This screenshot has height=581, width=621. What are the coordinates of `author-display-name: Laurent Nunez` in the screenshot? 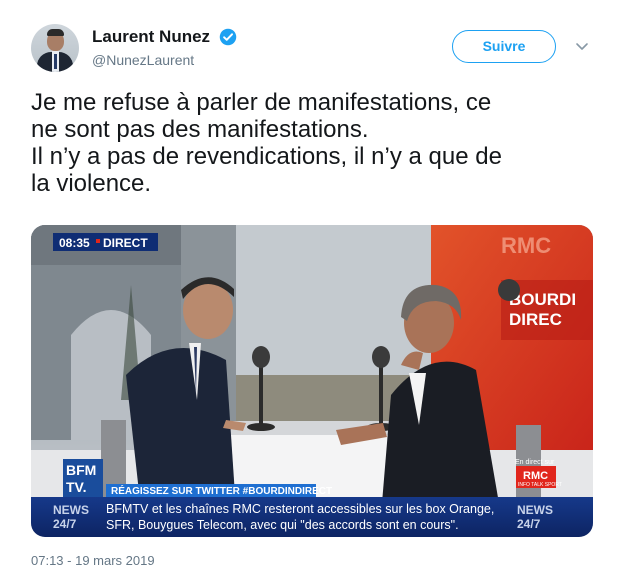 It's located at (151, 37).